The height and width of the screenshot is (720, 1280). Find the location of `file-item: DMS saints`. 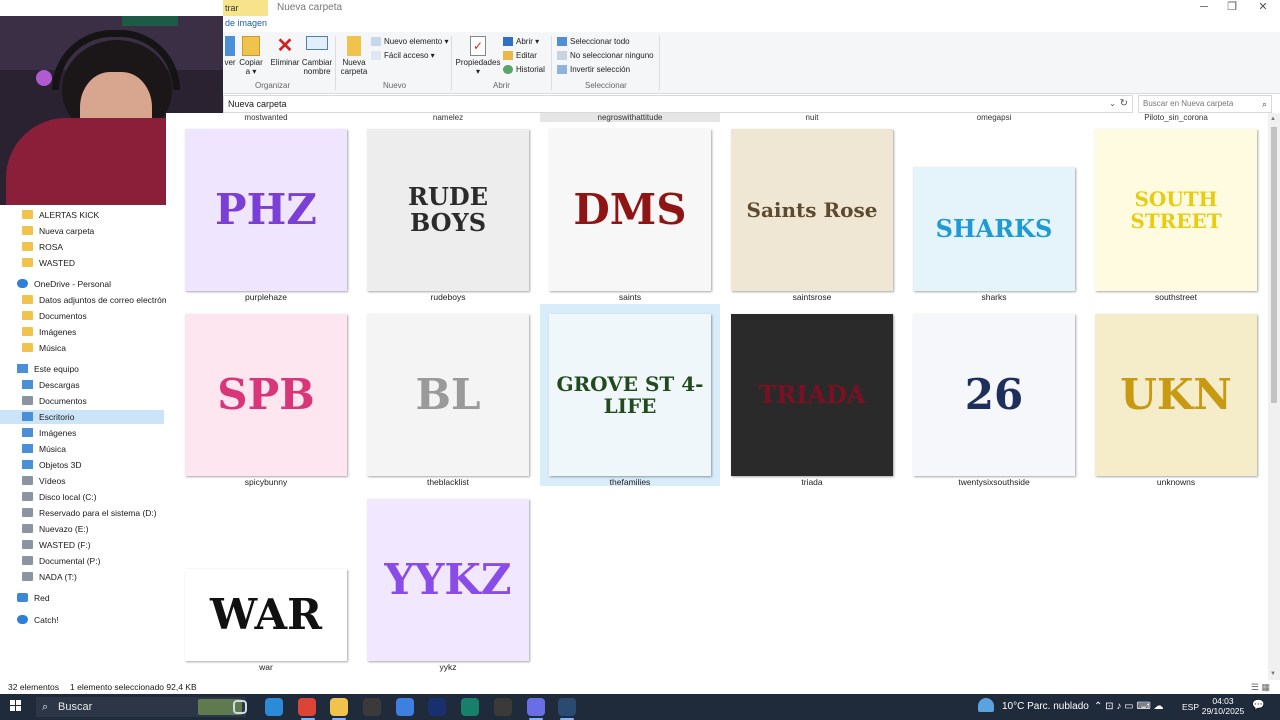

file-item: DMS saints is located at coordinates (630, 210).